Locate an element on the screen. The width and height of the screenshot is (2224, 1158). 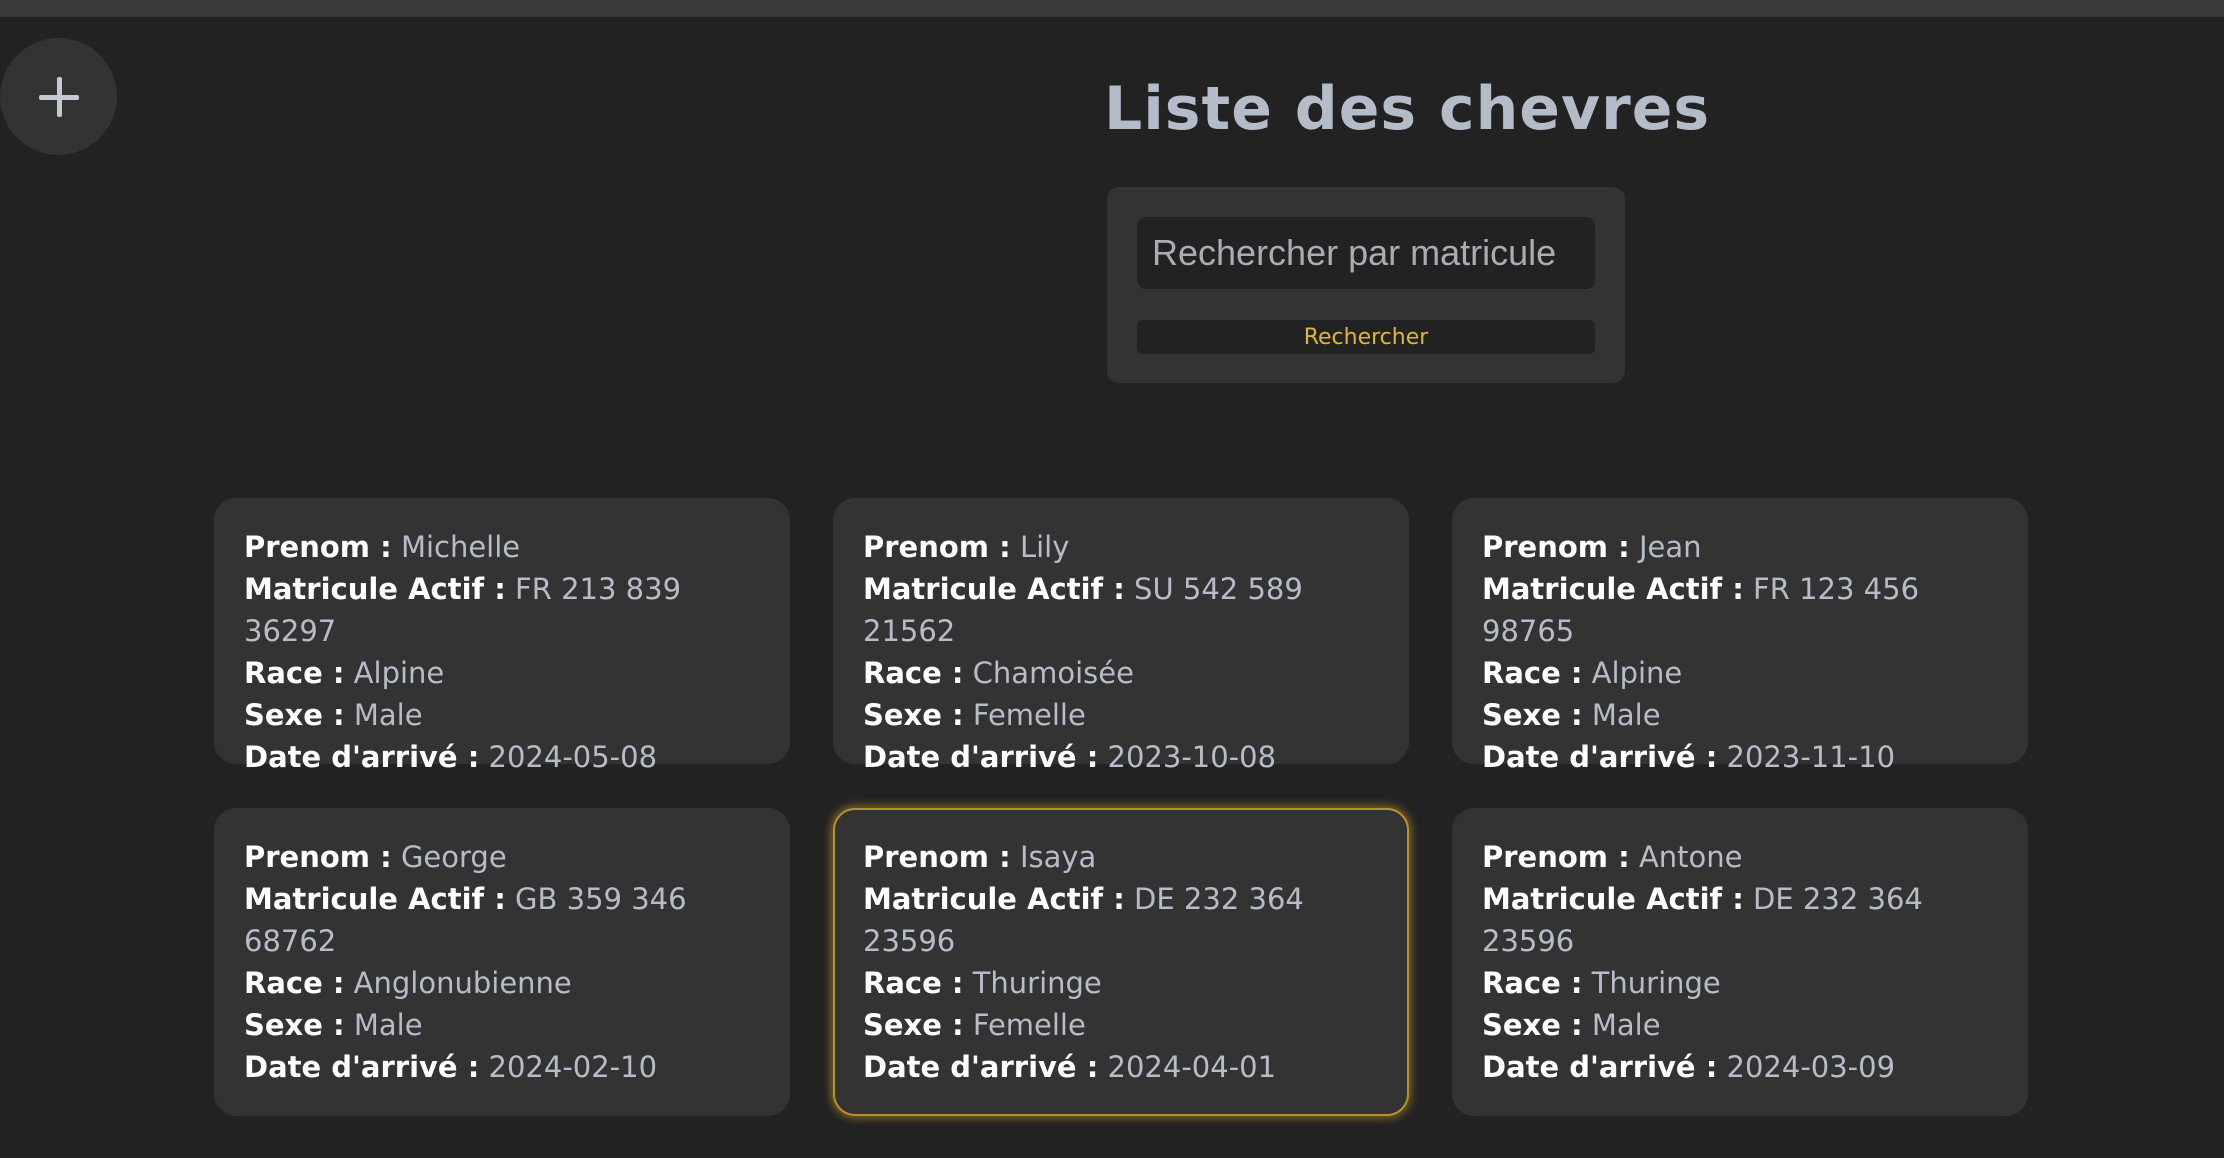
prenom-row: Prenom : Isaya is located at coordinates (1121, 857).